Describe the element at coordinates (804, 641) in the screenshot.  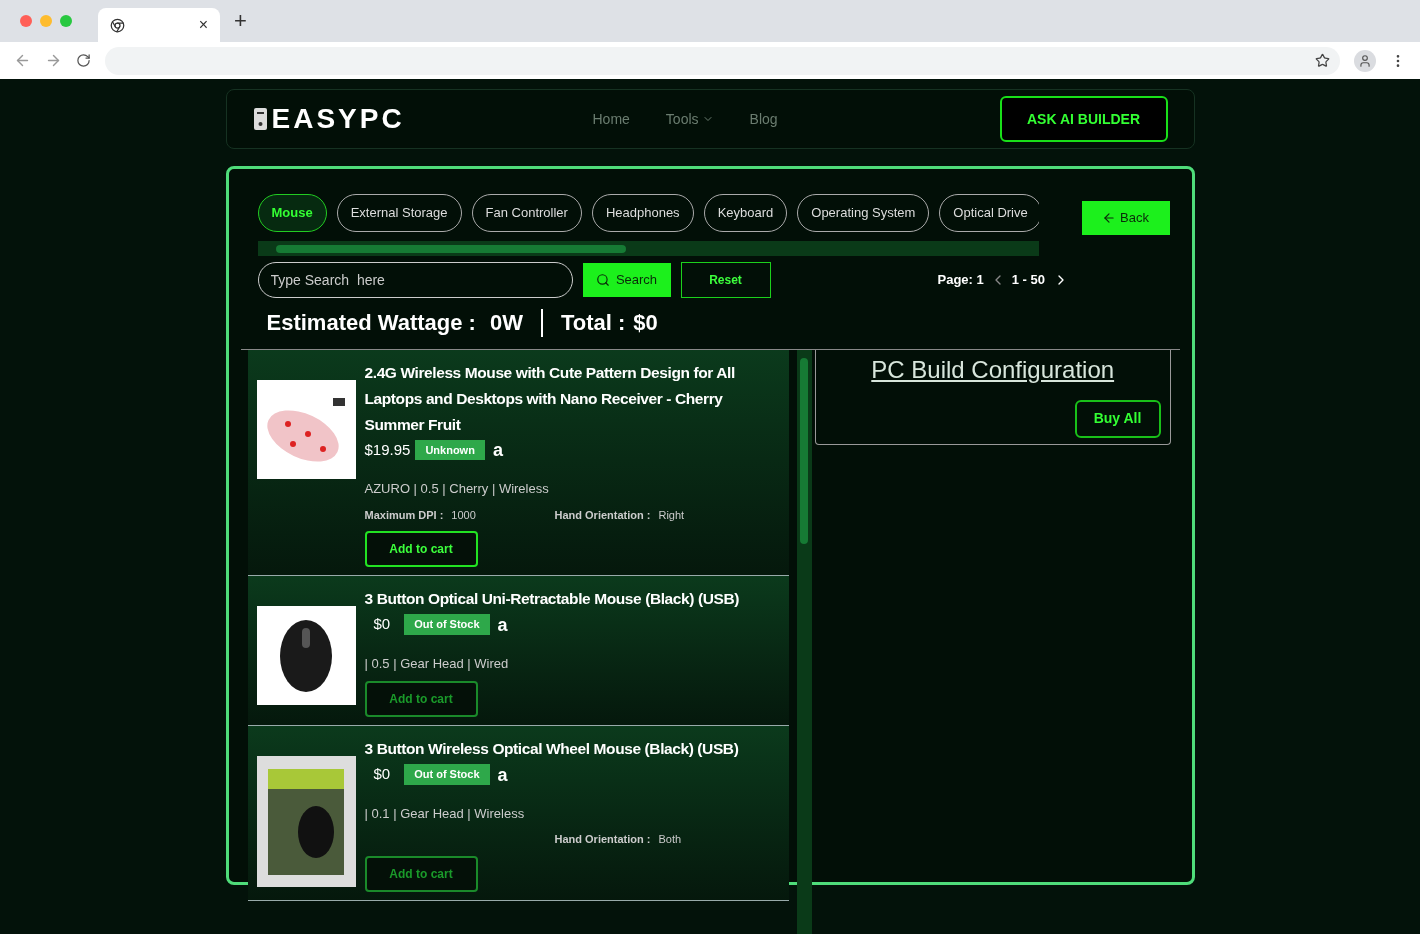
I see `vertical-scrollbar` at that location.